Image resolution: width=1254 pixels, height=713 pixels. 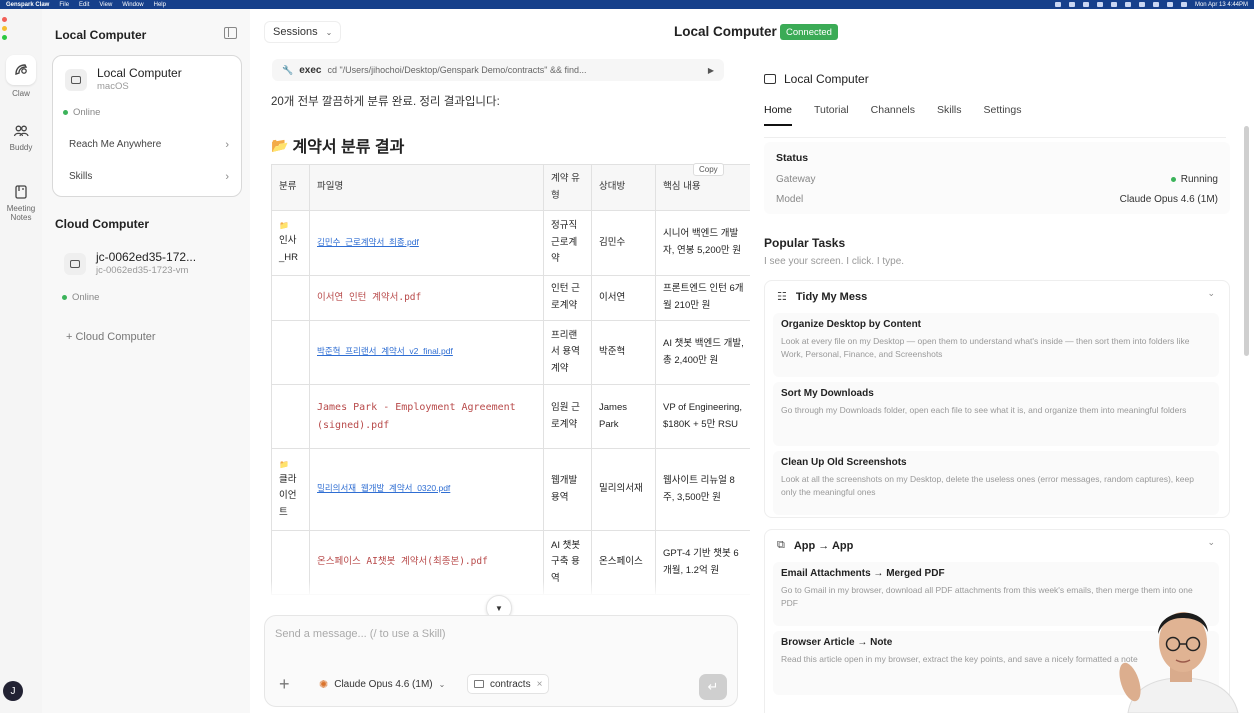 What do you see at coordinates (831, 115) in the screenshot?
I see `tab-tutorial: Tutorial` at bounding box center [831, 115].